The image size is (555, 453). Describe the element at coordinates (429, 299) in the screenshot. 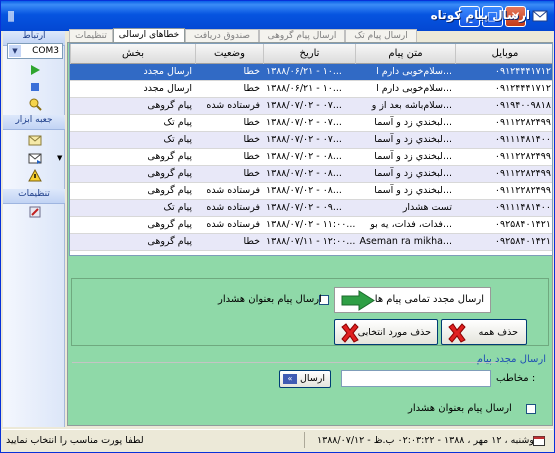

I see `resend-all-label: ارسال مجدد تمامی پیام ها` at that location.